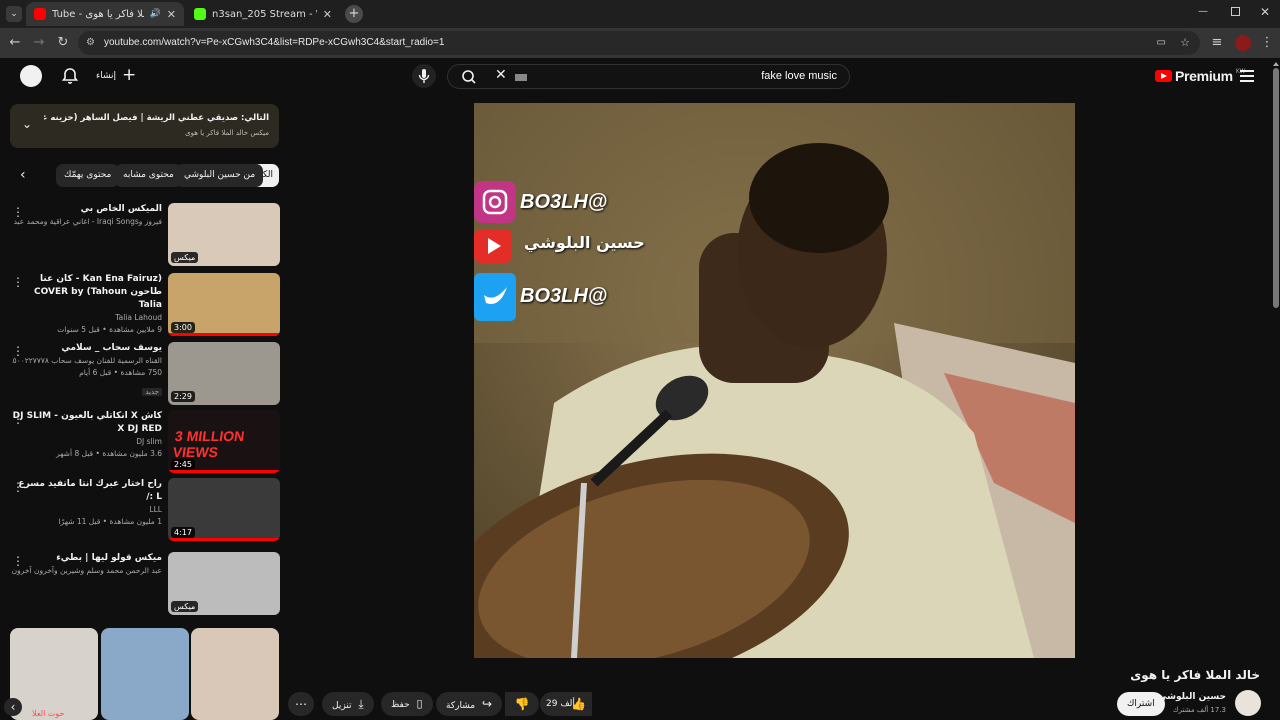 The image size is (1280, 720). What do you see at coordinates (105, 14) in the screenshot?
I see `tab-youtube: Tube - خالد الملا فاكر يا هوى 🔊 ✕` at bounding box center [105, 14].